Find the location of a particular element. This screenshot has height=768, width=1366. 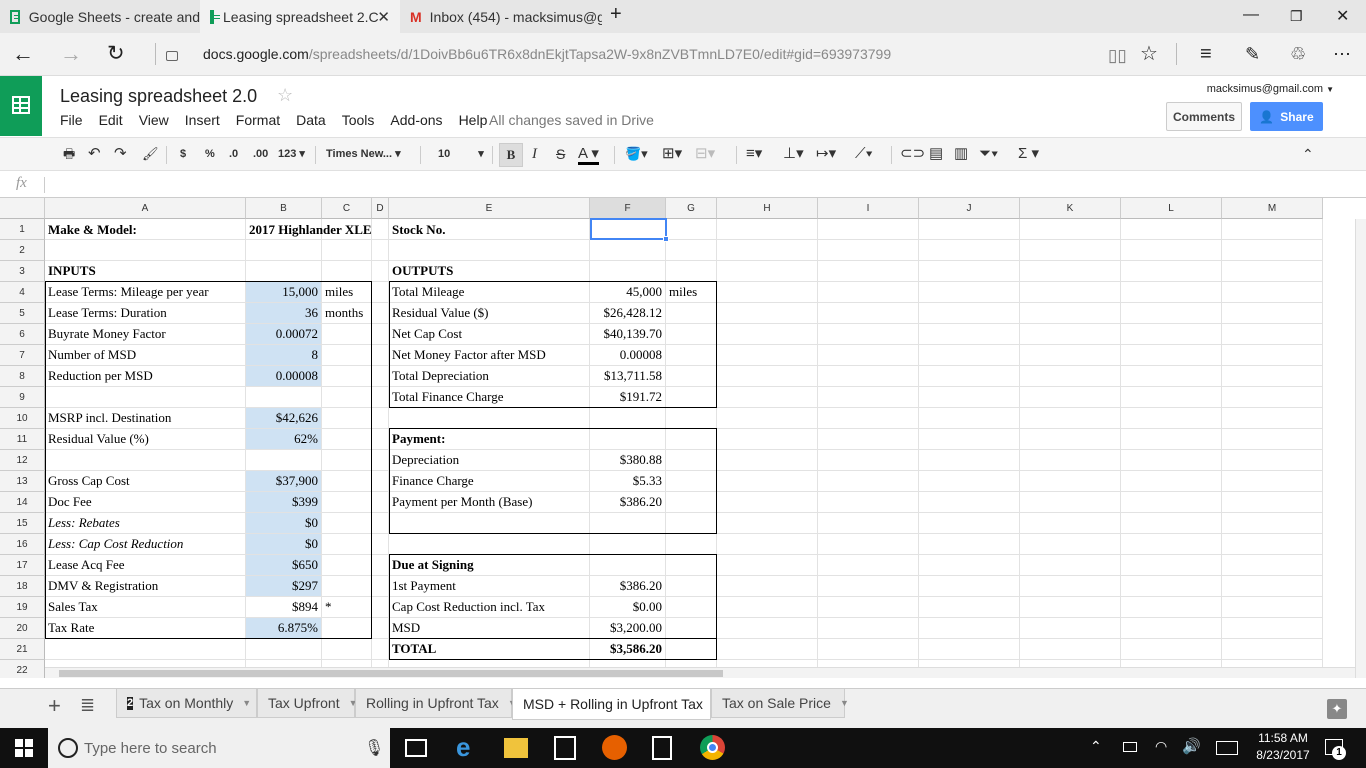

cell-h17 is located at coordinates (767, 565).